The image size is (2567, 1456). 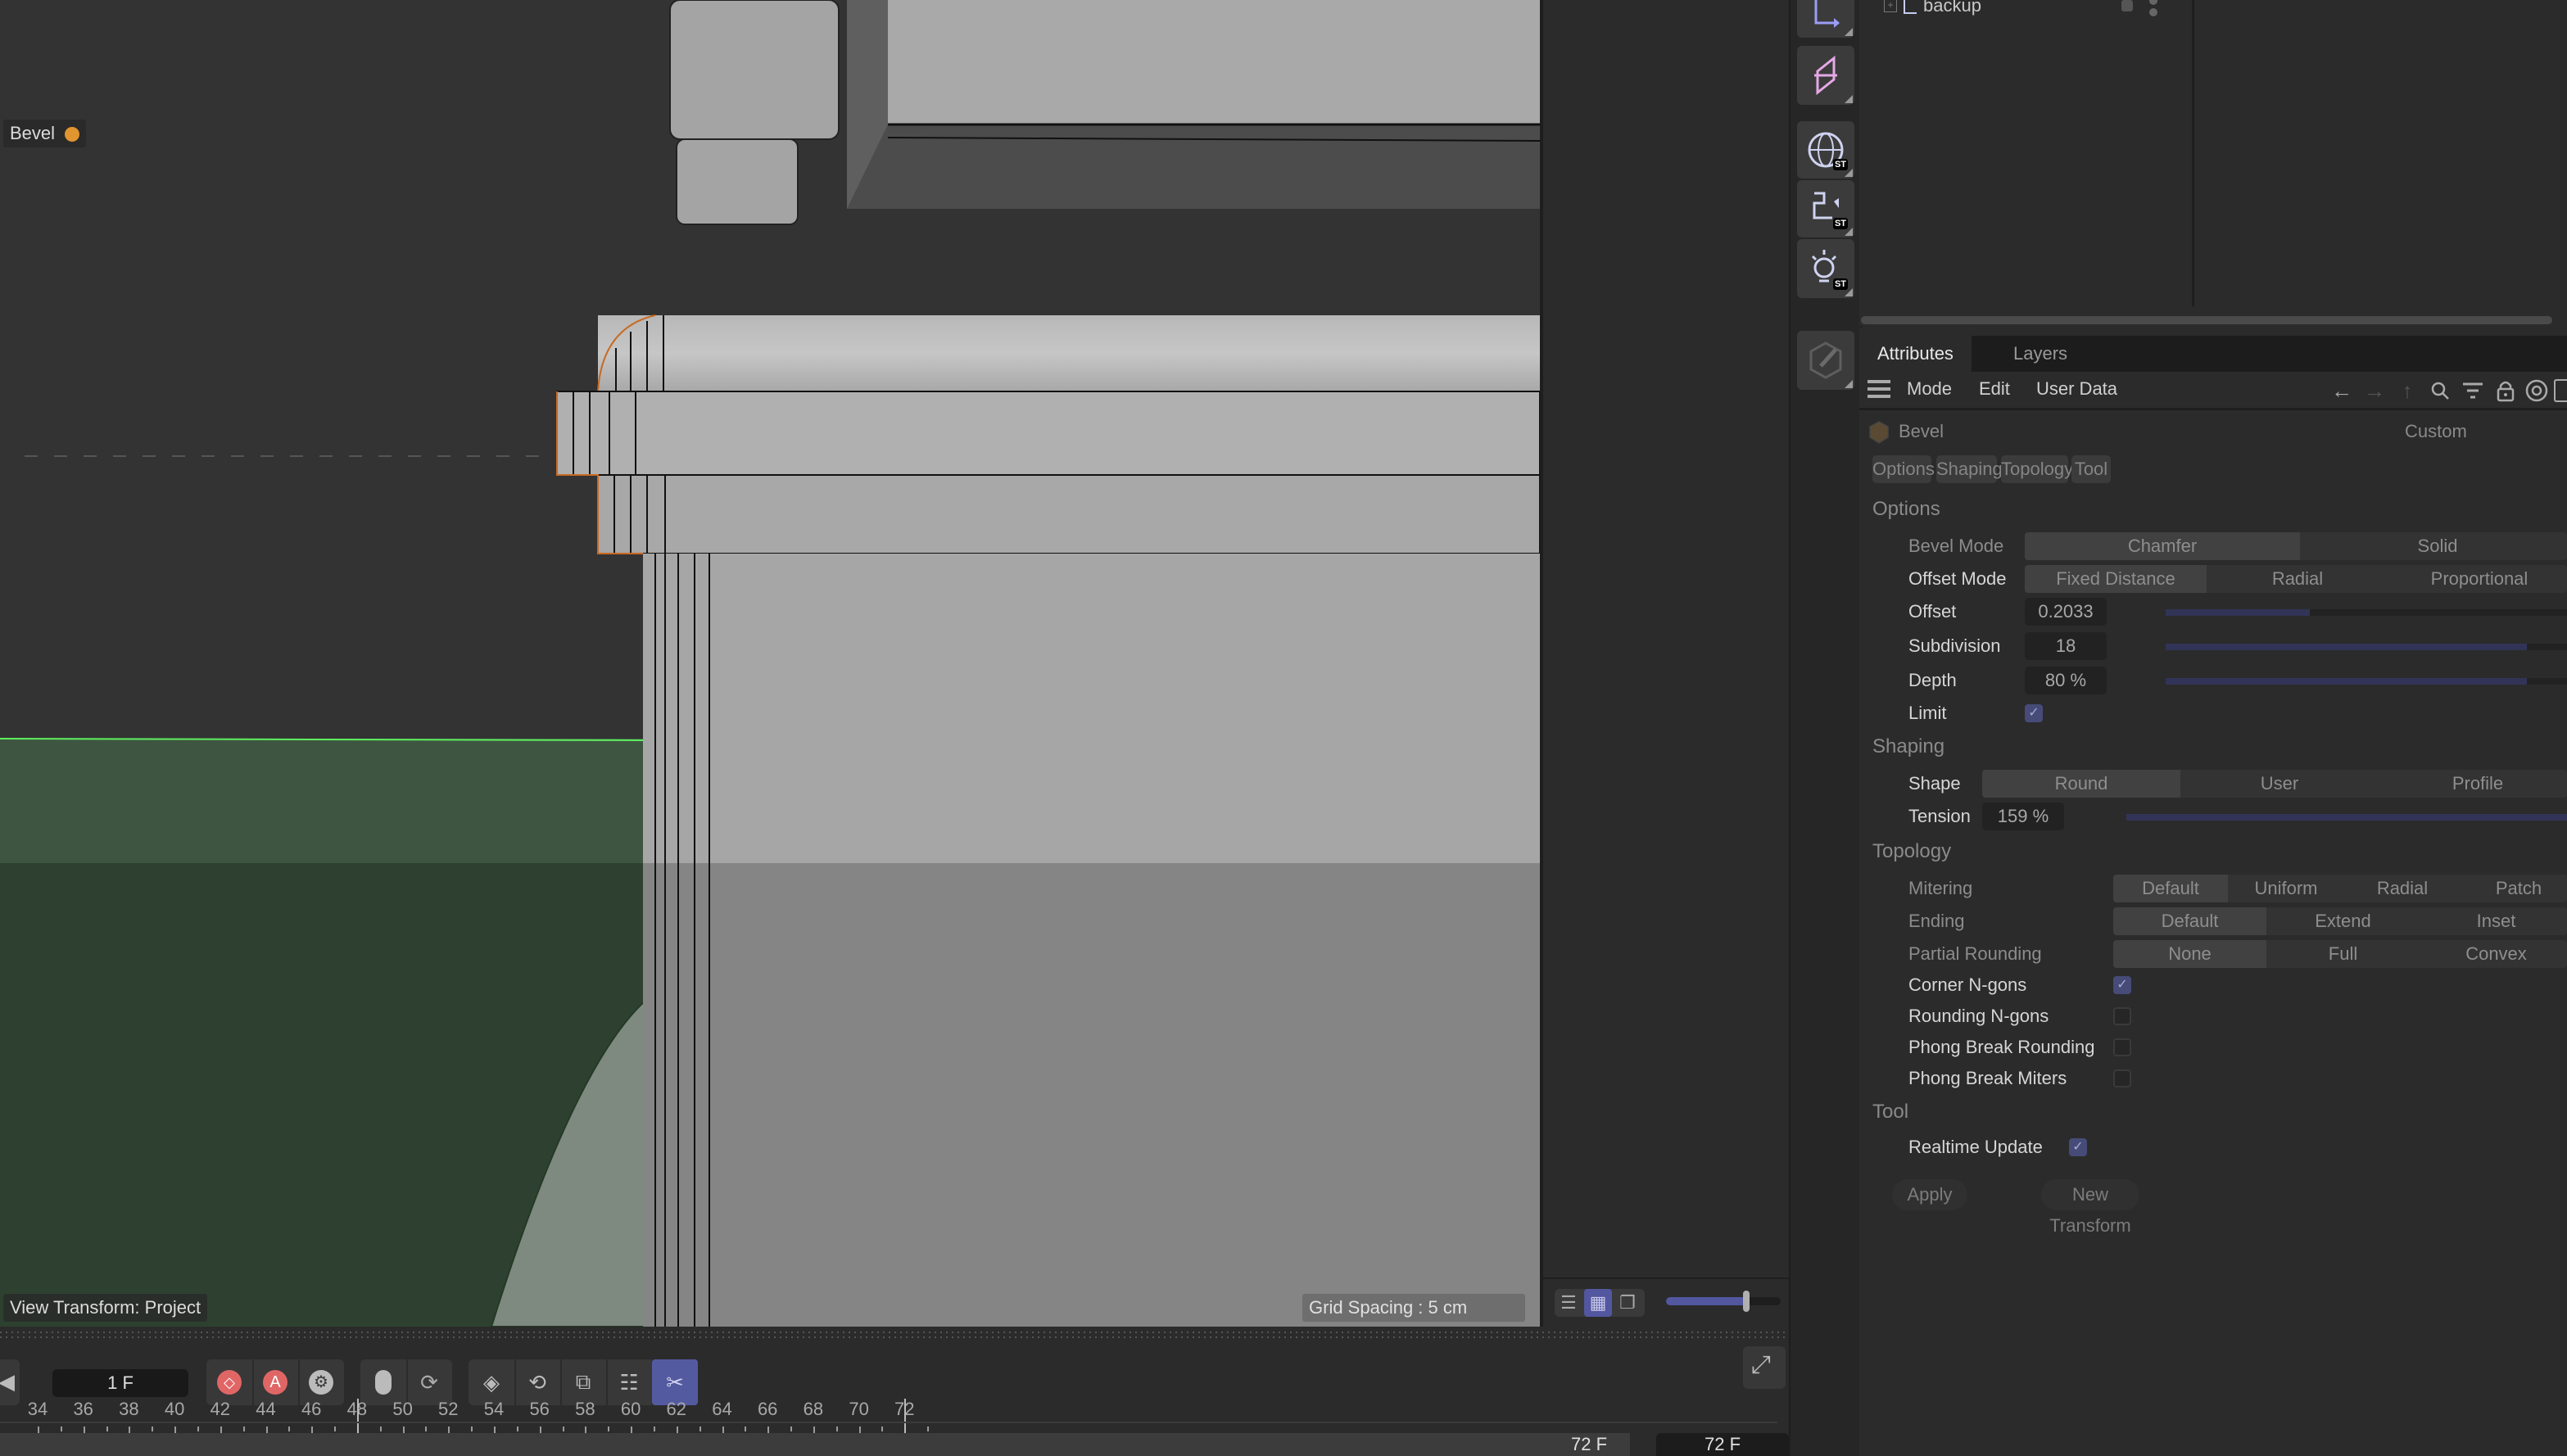 I want to click on playhead, so click(x=357, y=1416).